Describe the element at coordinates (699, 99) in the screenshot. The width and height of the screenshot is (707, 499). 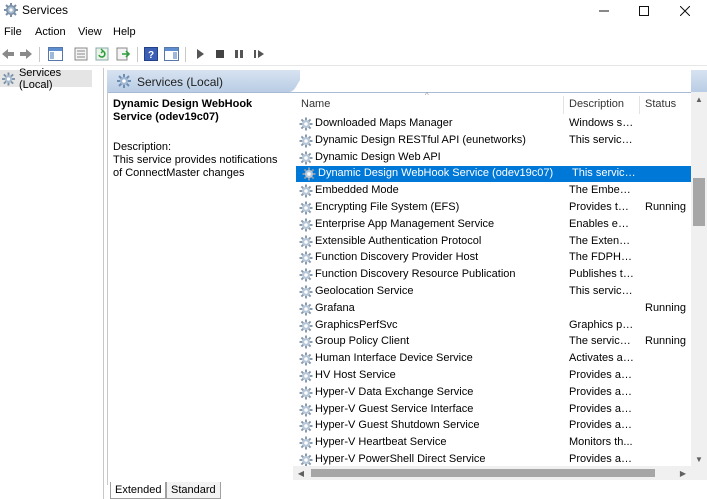
I see `scroll-up-icon: ▲` at that location.